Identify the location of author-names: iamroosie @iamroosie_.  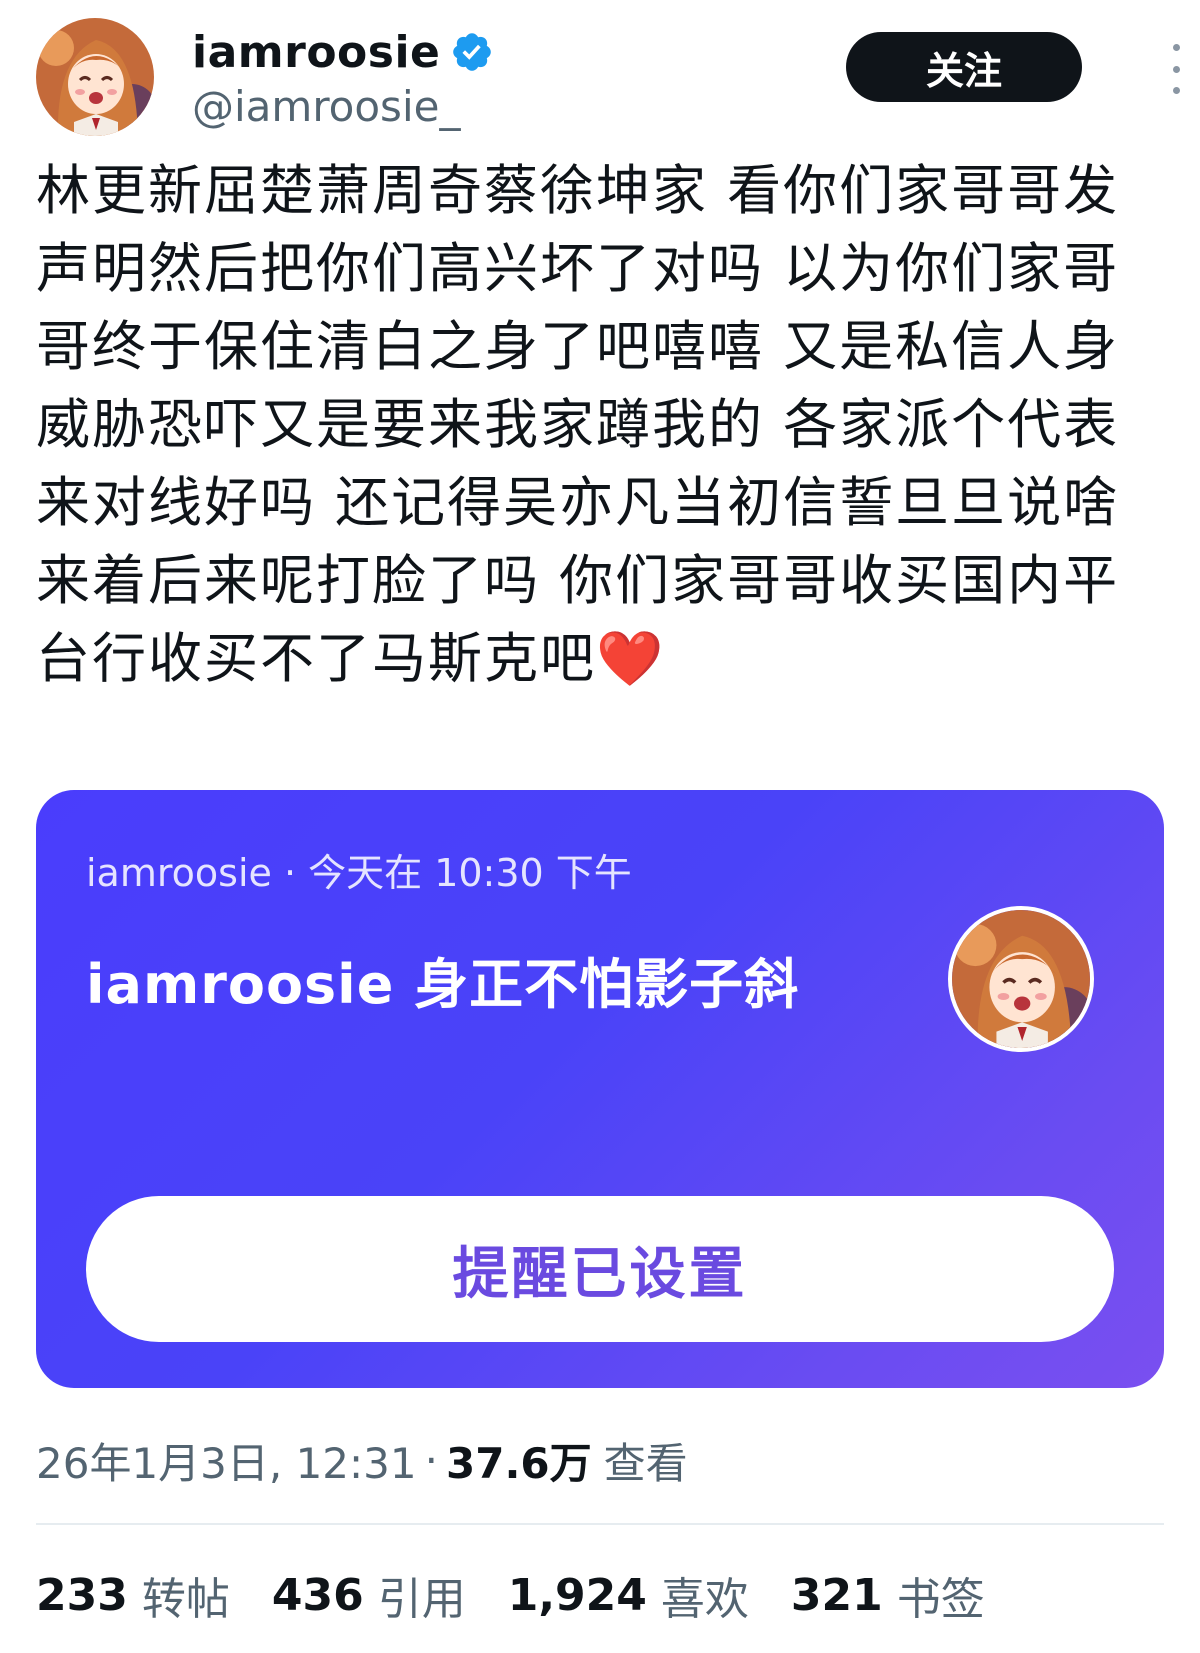
(343, 75).